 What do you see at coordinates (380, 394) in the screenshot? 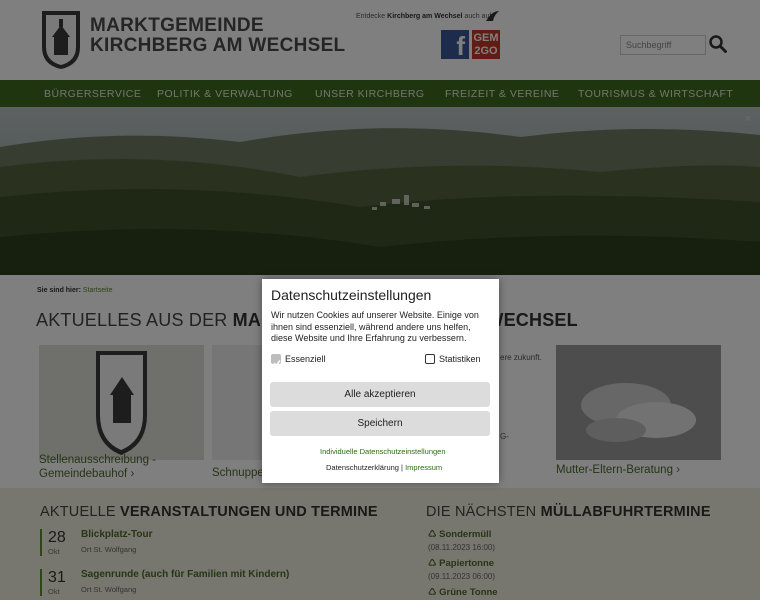
I see `accept-all-button: Alle akzeptieren` at bounding box center [380, 394].